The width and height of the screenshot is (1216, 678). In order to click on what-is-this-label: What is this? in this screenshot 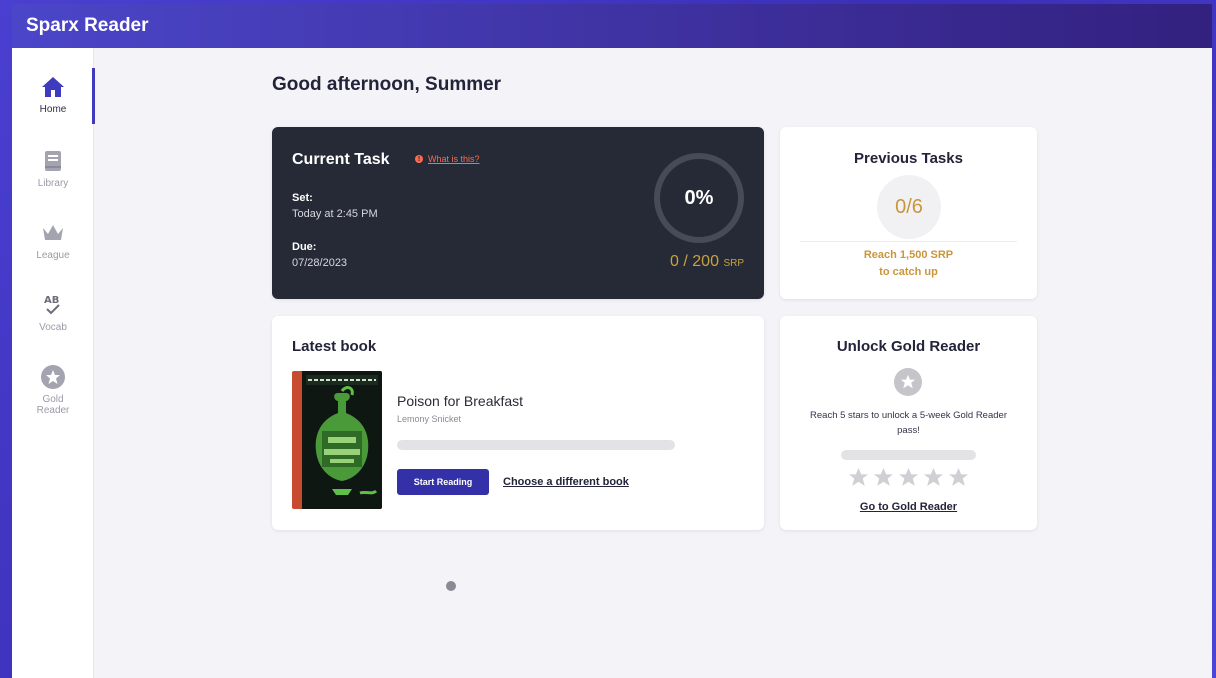, I will do `click(454, 159)`.